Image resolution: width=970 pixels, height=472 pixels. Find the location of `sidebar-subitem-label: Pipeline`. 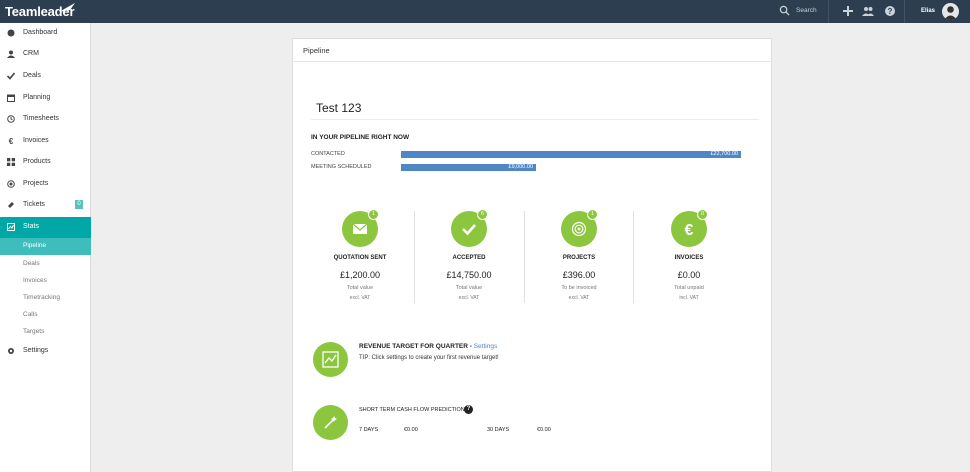

sidebar-subitem-label: Pipeline is located at coordinates (35, 245).